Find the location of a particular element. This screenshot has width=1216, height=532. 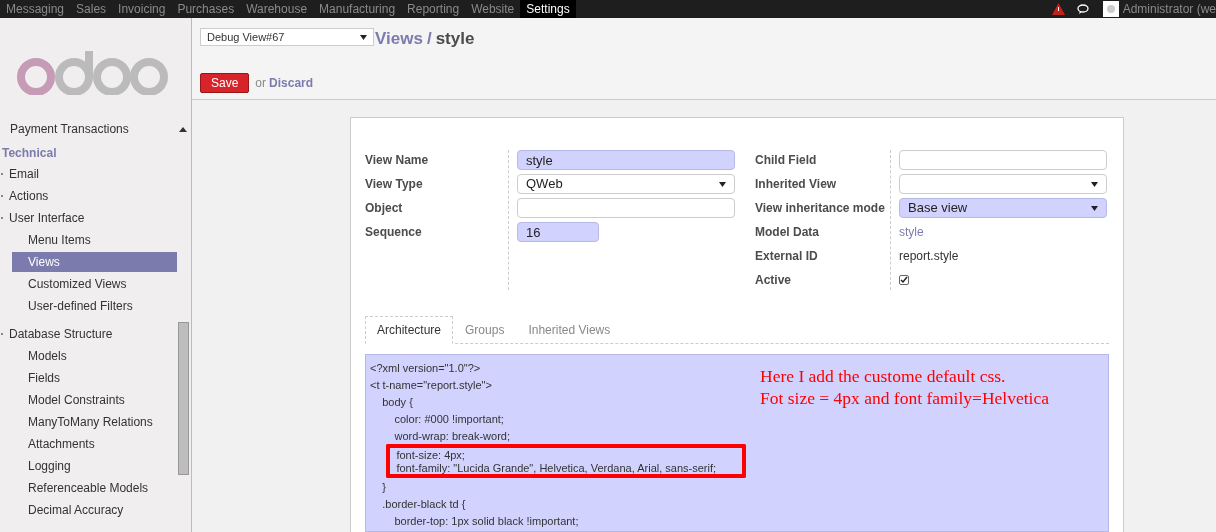

field-label: Object is located at coordinates (384, 208).